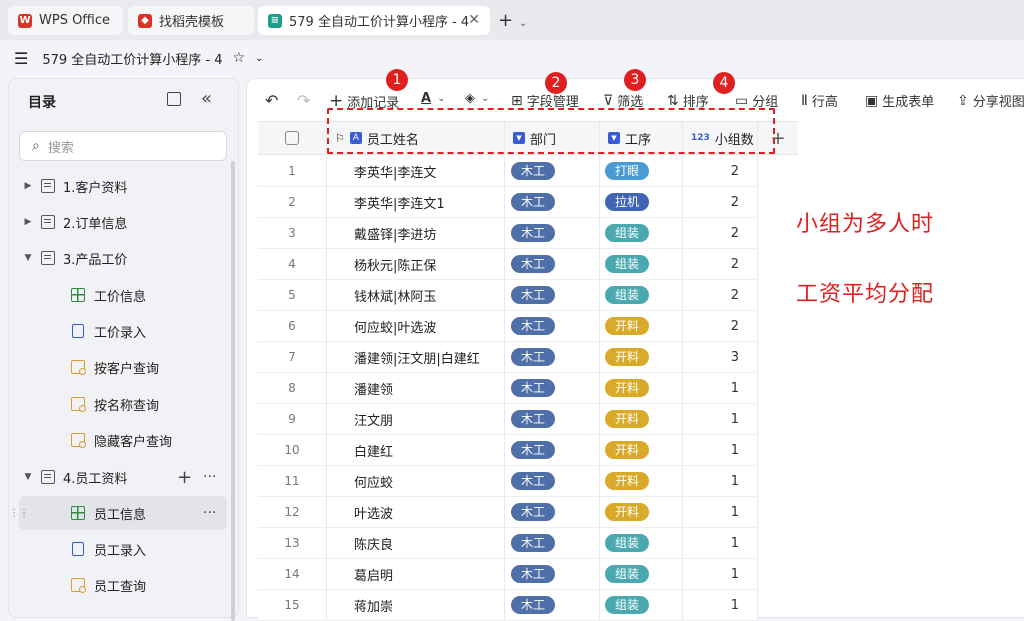  What do you see at coordinates (416, 419) in the screenshot?
I see `cell-name: 汪文朋` at bounding box center [416, 419].